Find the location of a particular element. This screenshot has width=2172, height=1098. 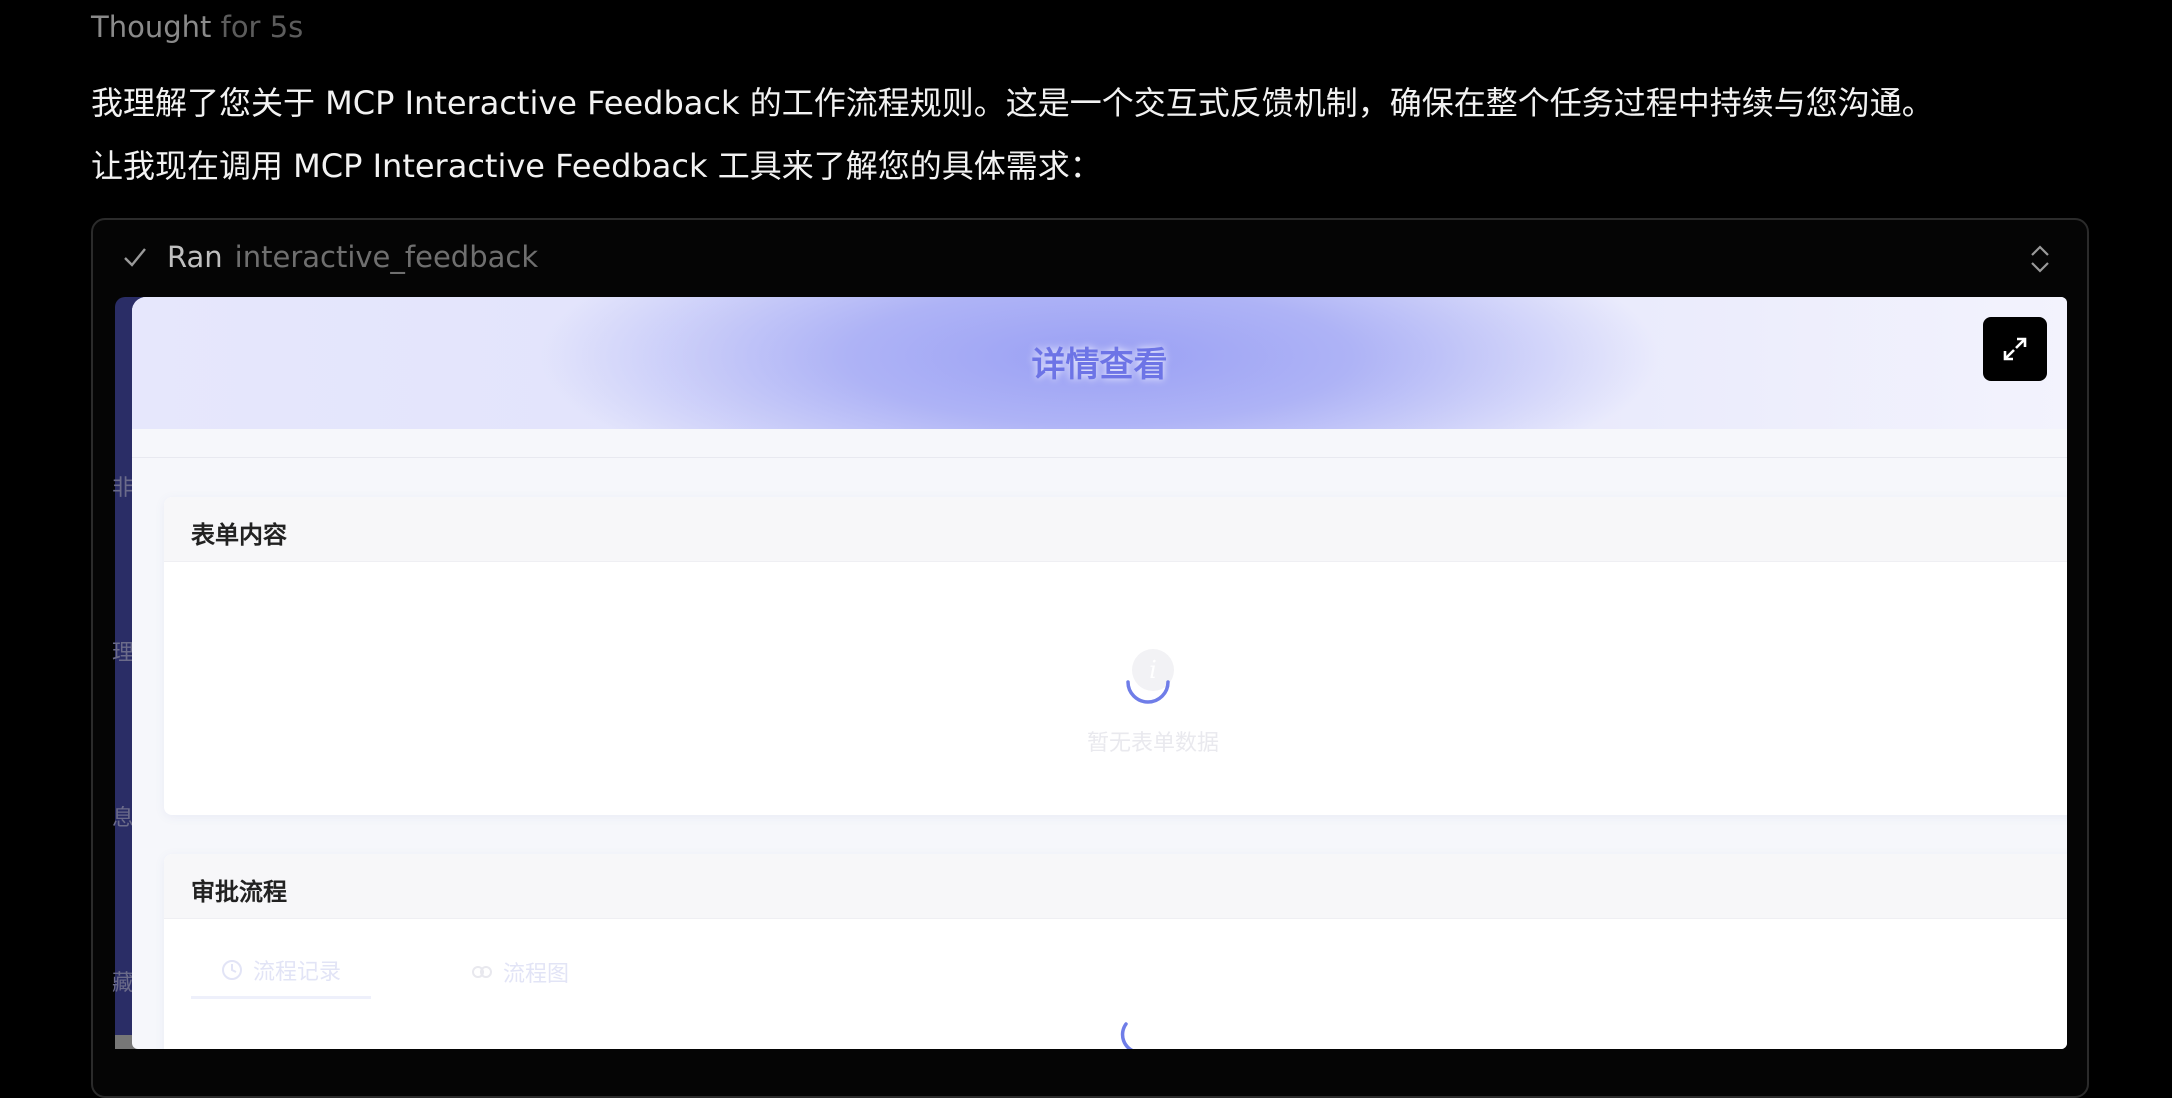

empty-text: 暂无表单数据 is located at coordinates (1152, 743).